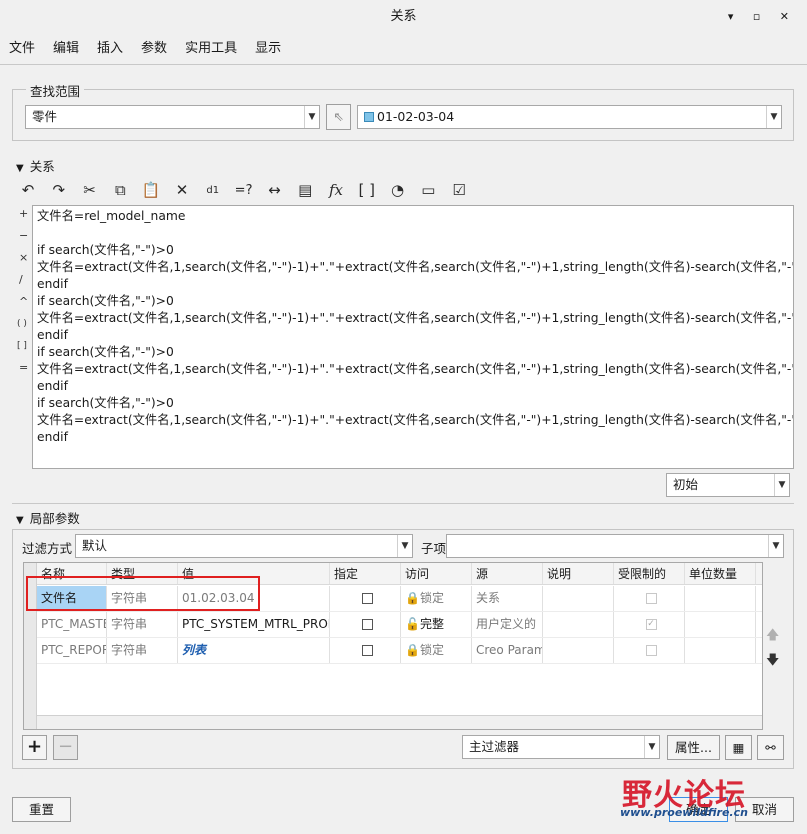 The image size is (807, 834). What do you see at coordinates (22, 49) in the screenshot?
I see `menu-file: 文件` at bounding box center [22, 49].